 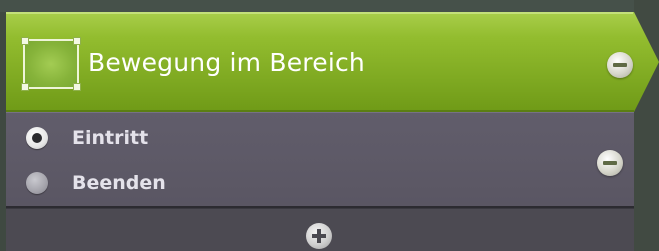 I want to click on remove-condition-button, so click(x=610, y=163).